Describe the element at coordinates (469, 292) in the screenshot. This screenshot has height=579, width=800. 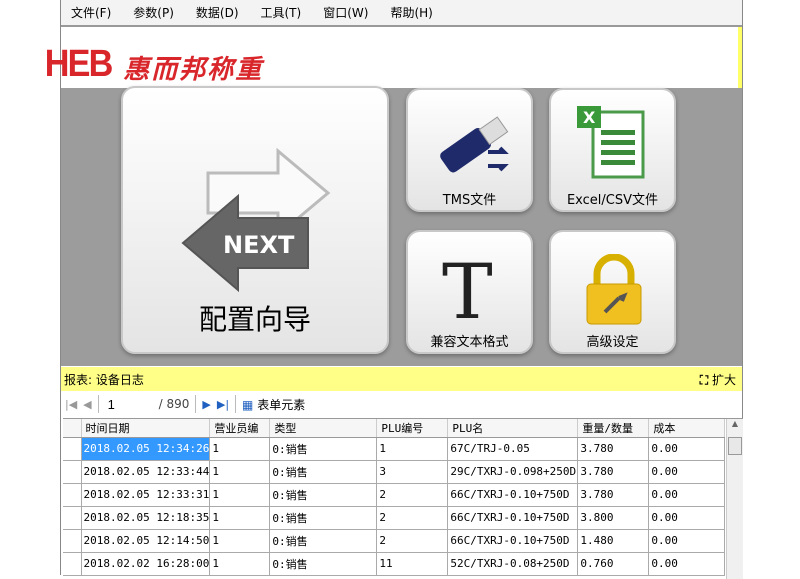
I see `compat-text-button: T 兼容文本格式` at that location.